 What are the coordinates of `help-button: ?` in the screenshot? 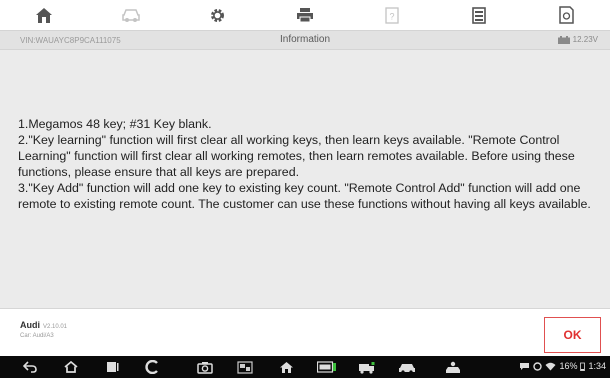 It's located at (392, 15).